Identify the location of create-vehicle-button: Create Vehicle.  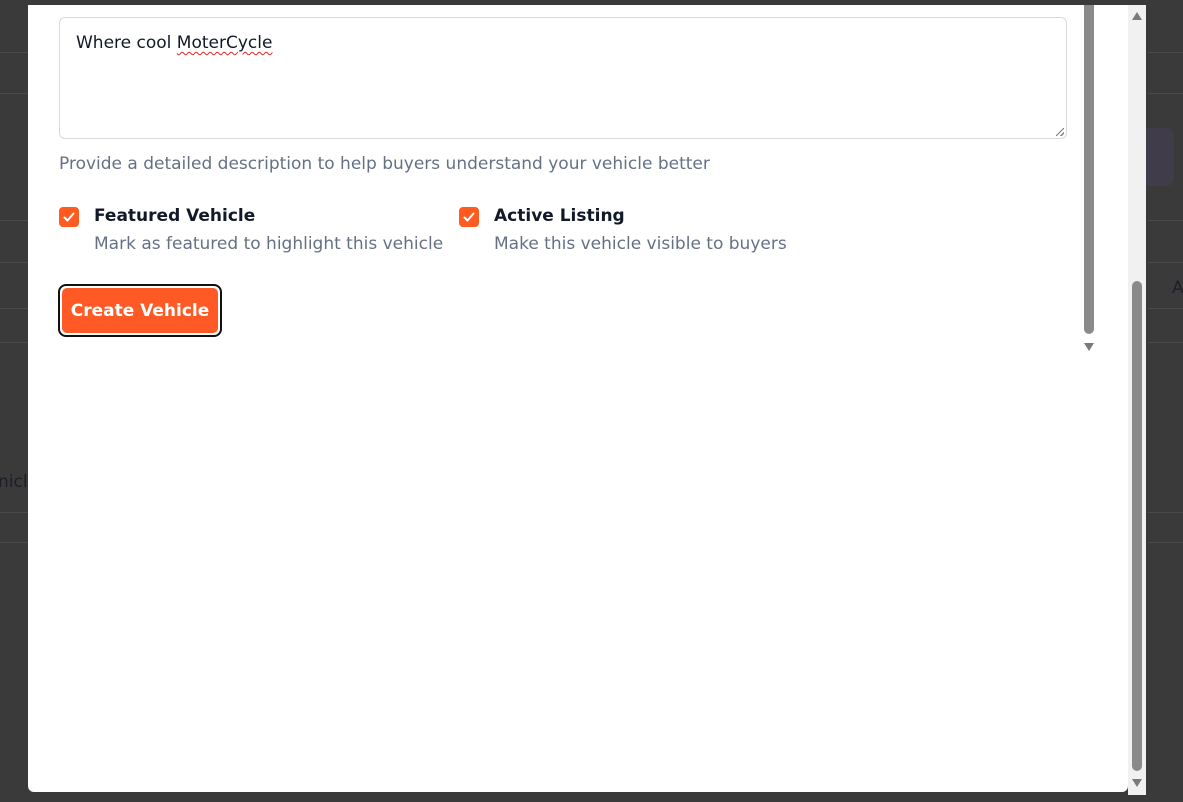
(140, 310).